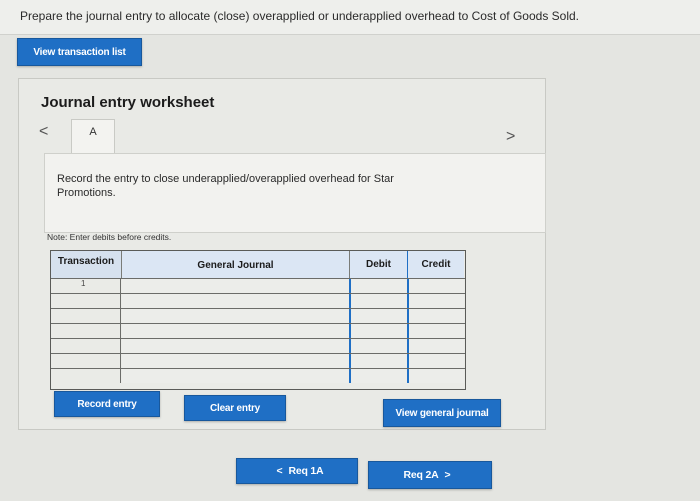 This screenshot has height=501, width=700. I want to click on chevron-right-icon: >, so click(447, 475).